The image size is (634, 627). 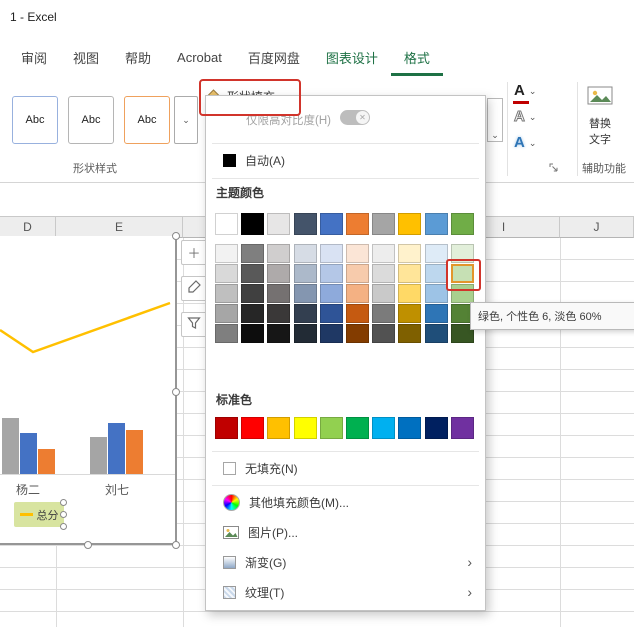 I want to click on chart-filter-button, so click(x=194, y=324).